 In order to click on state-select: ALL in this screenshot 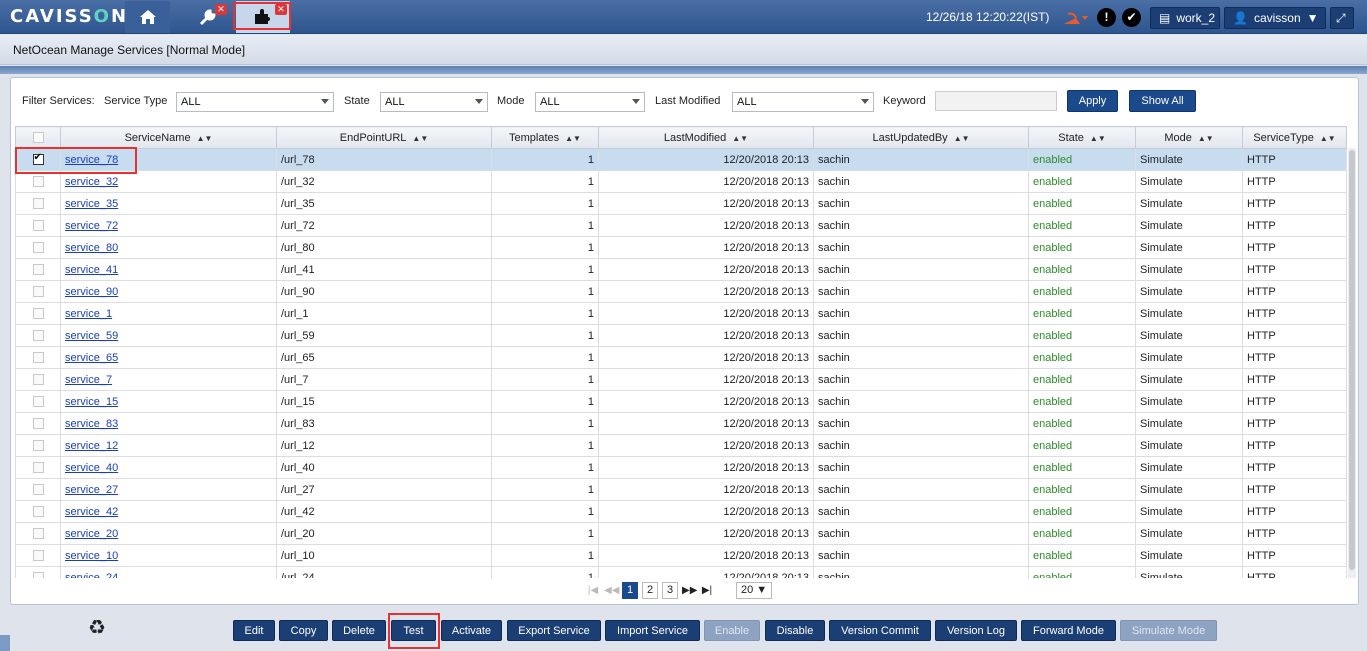, I will do `click(434, 102)`.